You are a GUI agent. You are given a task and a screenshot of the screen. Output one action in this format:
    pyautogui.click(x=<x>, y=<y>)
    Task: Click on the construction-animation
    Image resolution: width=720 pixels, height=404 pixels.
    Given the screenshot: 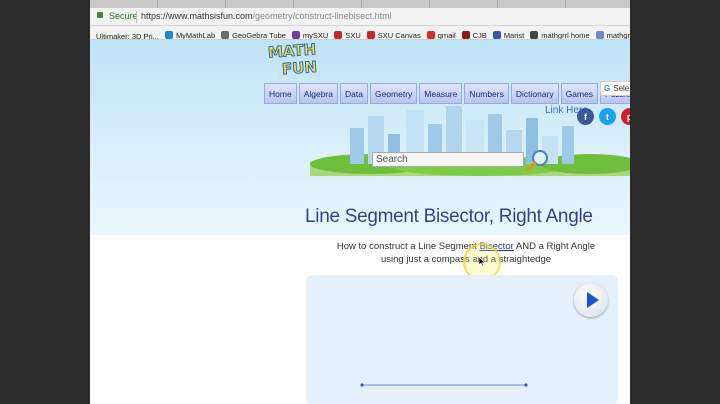 What is the action you would take?
    pyautogui.click(x=462, y=339)
    